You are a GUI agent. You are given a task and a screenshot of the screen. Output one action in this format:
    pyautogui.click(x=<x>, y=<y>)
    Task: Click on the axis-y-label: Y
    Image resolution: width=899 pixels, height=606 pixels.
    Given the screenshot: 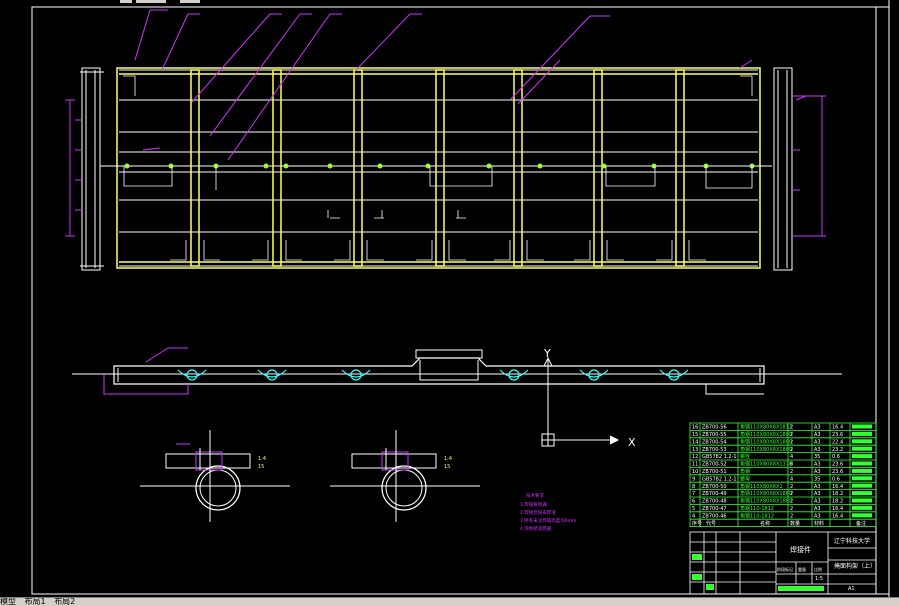 What is the action you would take?
    pyautogui.click(x=547, y=353)
    